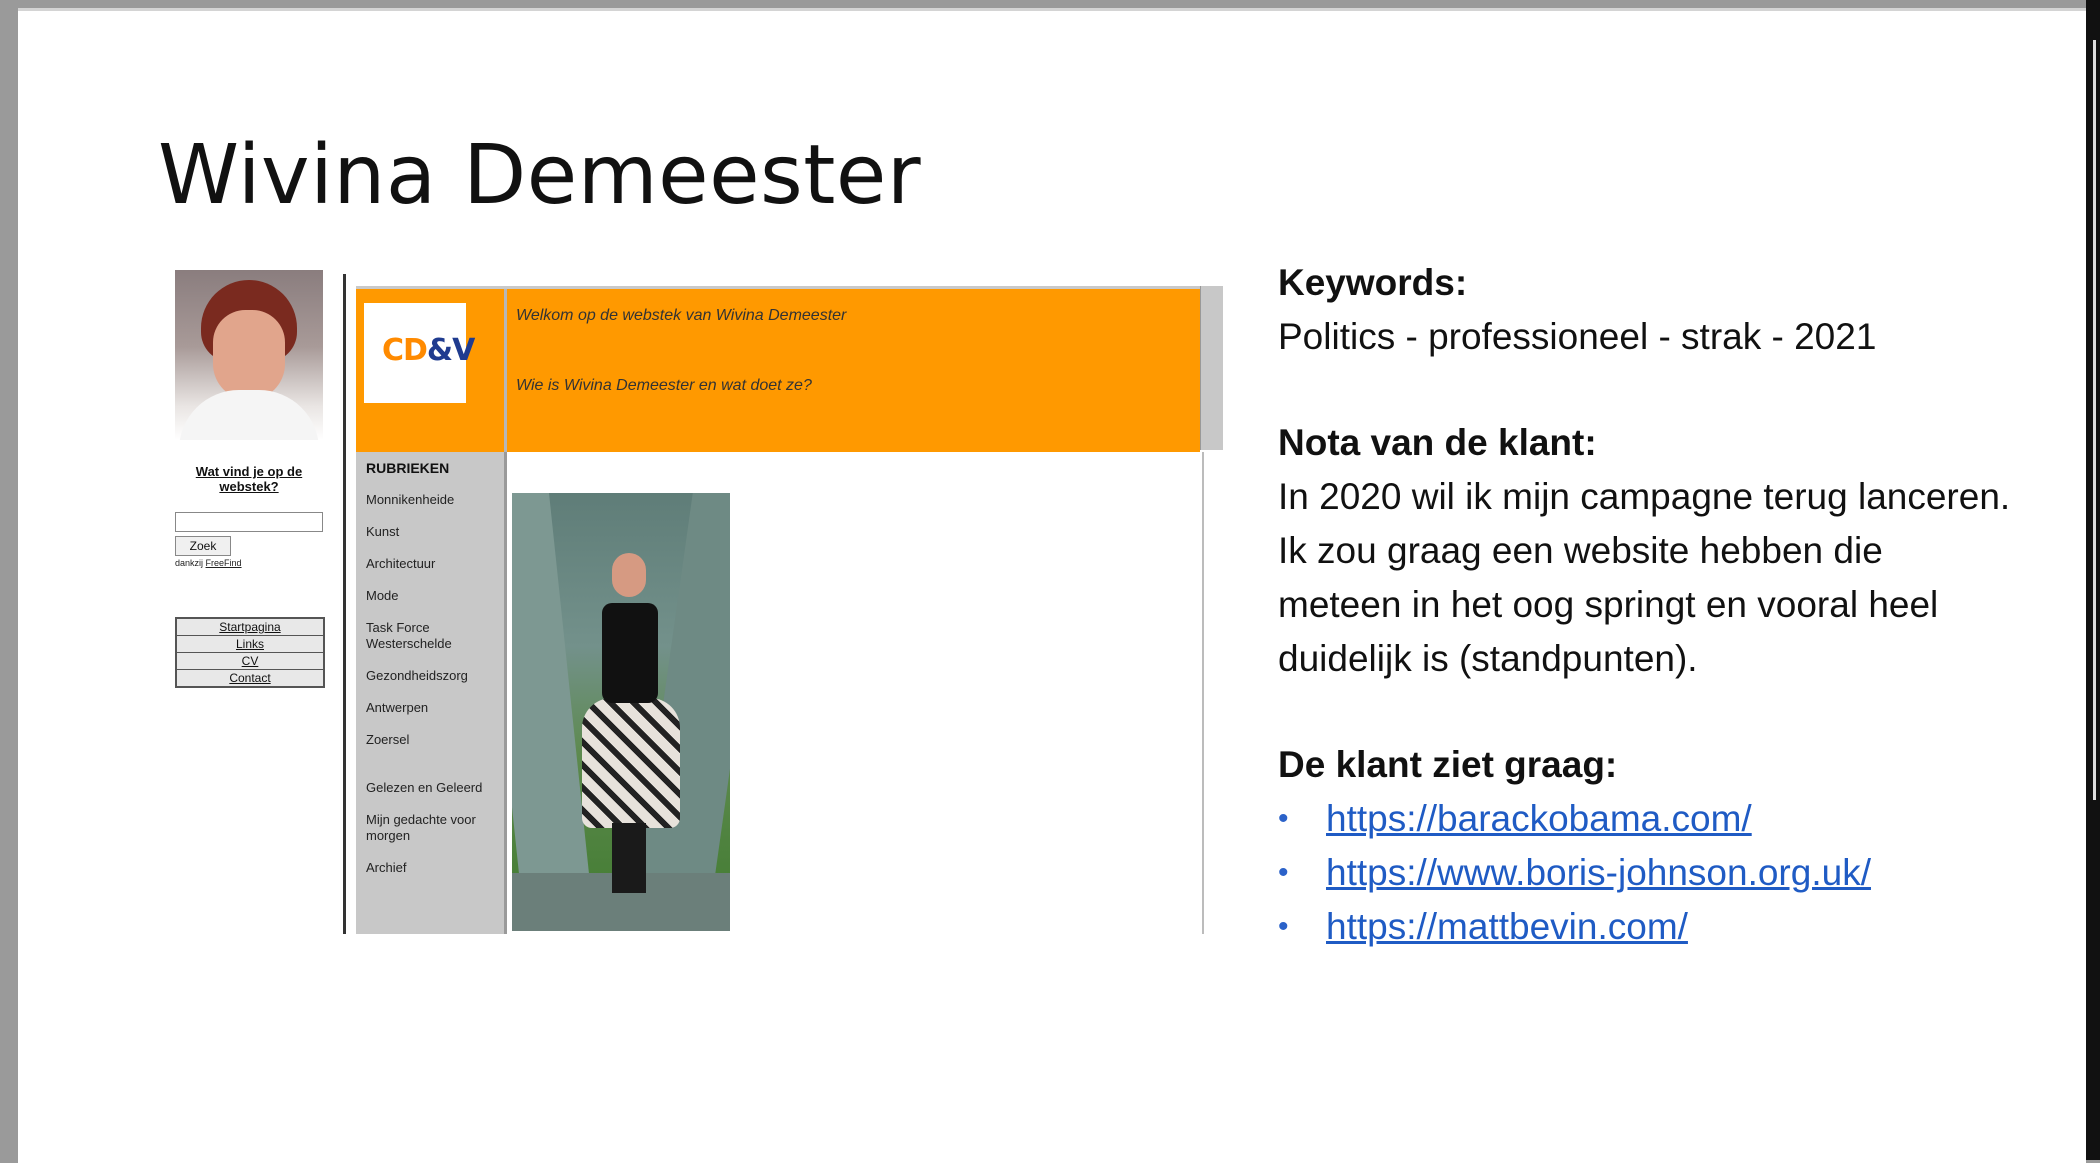 This screenshot has width=2100, height=1163. What do you see at coordinates (1539, 819) in the screenshot?
I see `link-barackobama: https://barackobama.com/` at bounding box center [1539, 819].